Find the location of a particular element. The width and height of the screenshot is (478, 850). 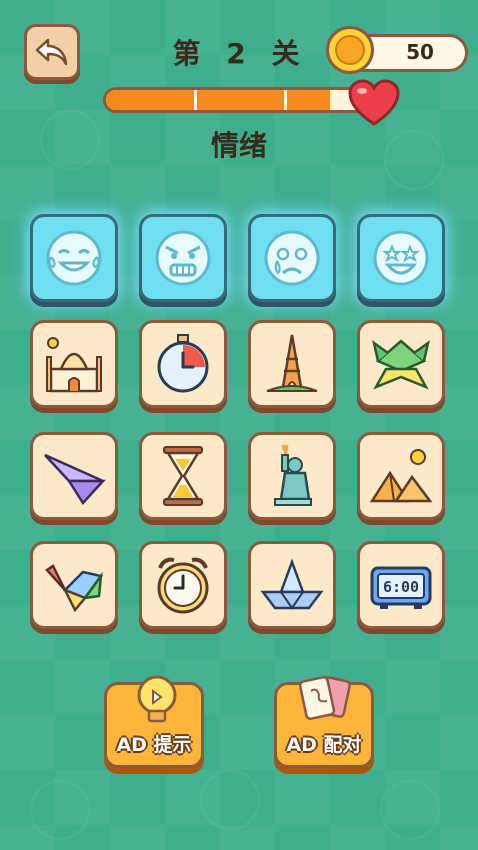

heart-icon is located at coordinates (374, 102).